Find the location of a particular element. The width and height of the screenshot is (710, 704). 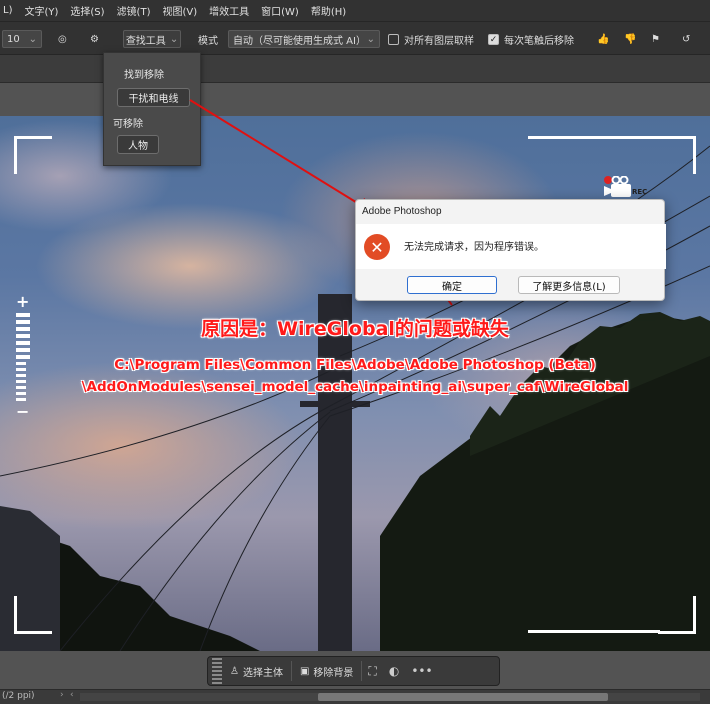

document-info: (/2 ppi) is located at coordinates (18, 696).